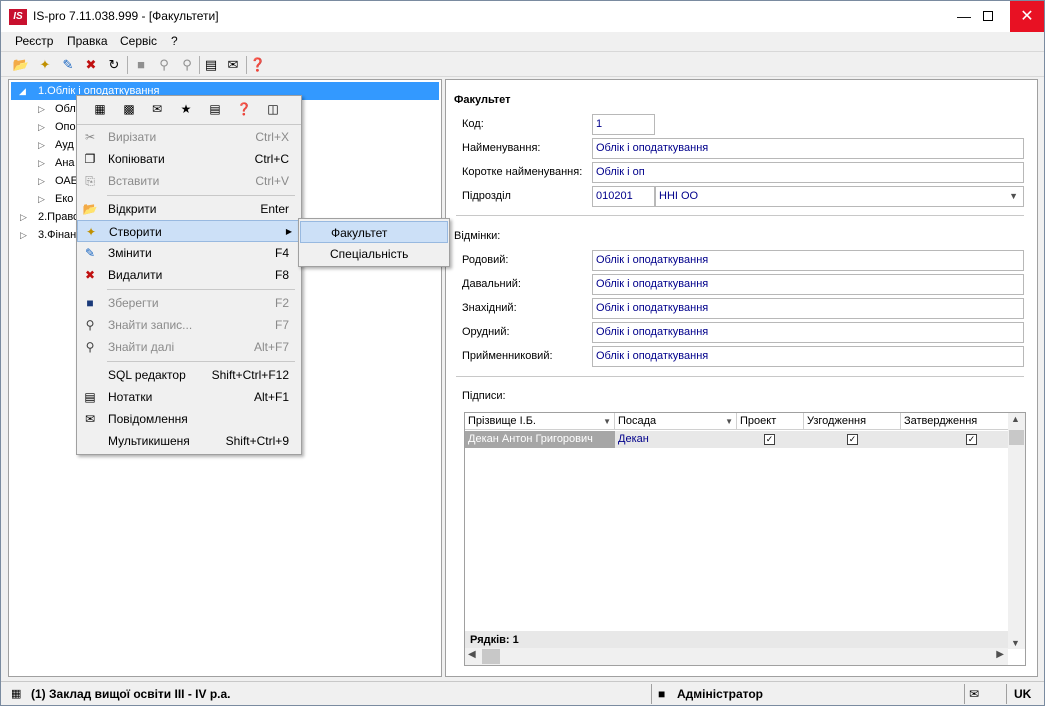  Describe the element at coordinates (540, 439) in the screenshot. I see `cell-name: Декан Антон Григорович` at that location.